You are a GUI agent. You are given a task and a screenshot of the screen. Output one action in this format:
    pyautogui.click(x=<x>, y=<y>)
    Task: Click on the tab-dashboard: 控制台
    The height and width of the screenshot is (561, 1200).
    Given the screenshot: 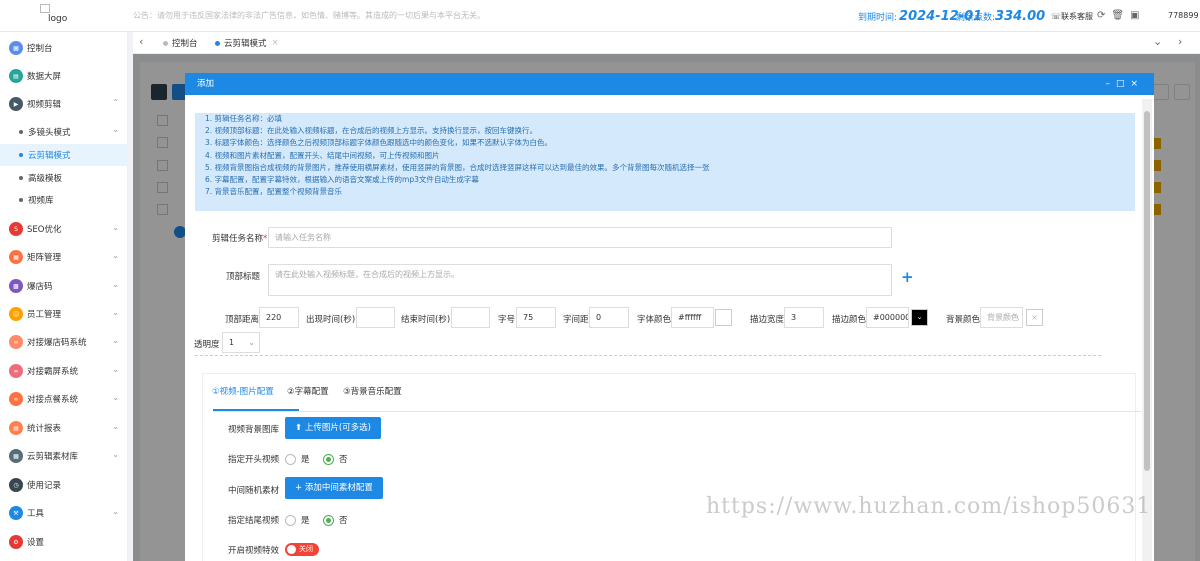 What is the action you would take?
    pyautogui.click(x=180, y=43)
    